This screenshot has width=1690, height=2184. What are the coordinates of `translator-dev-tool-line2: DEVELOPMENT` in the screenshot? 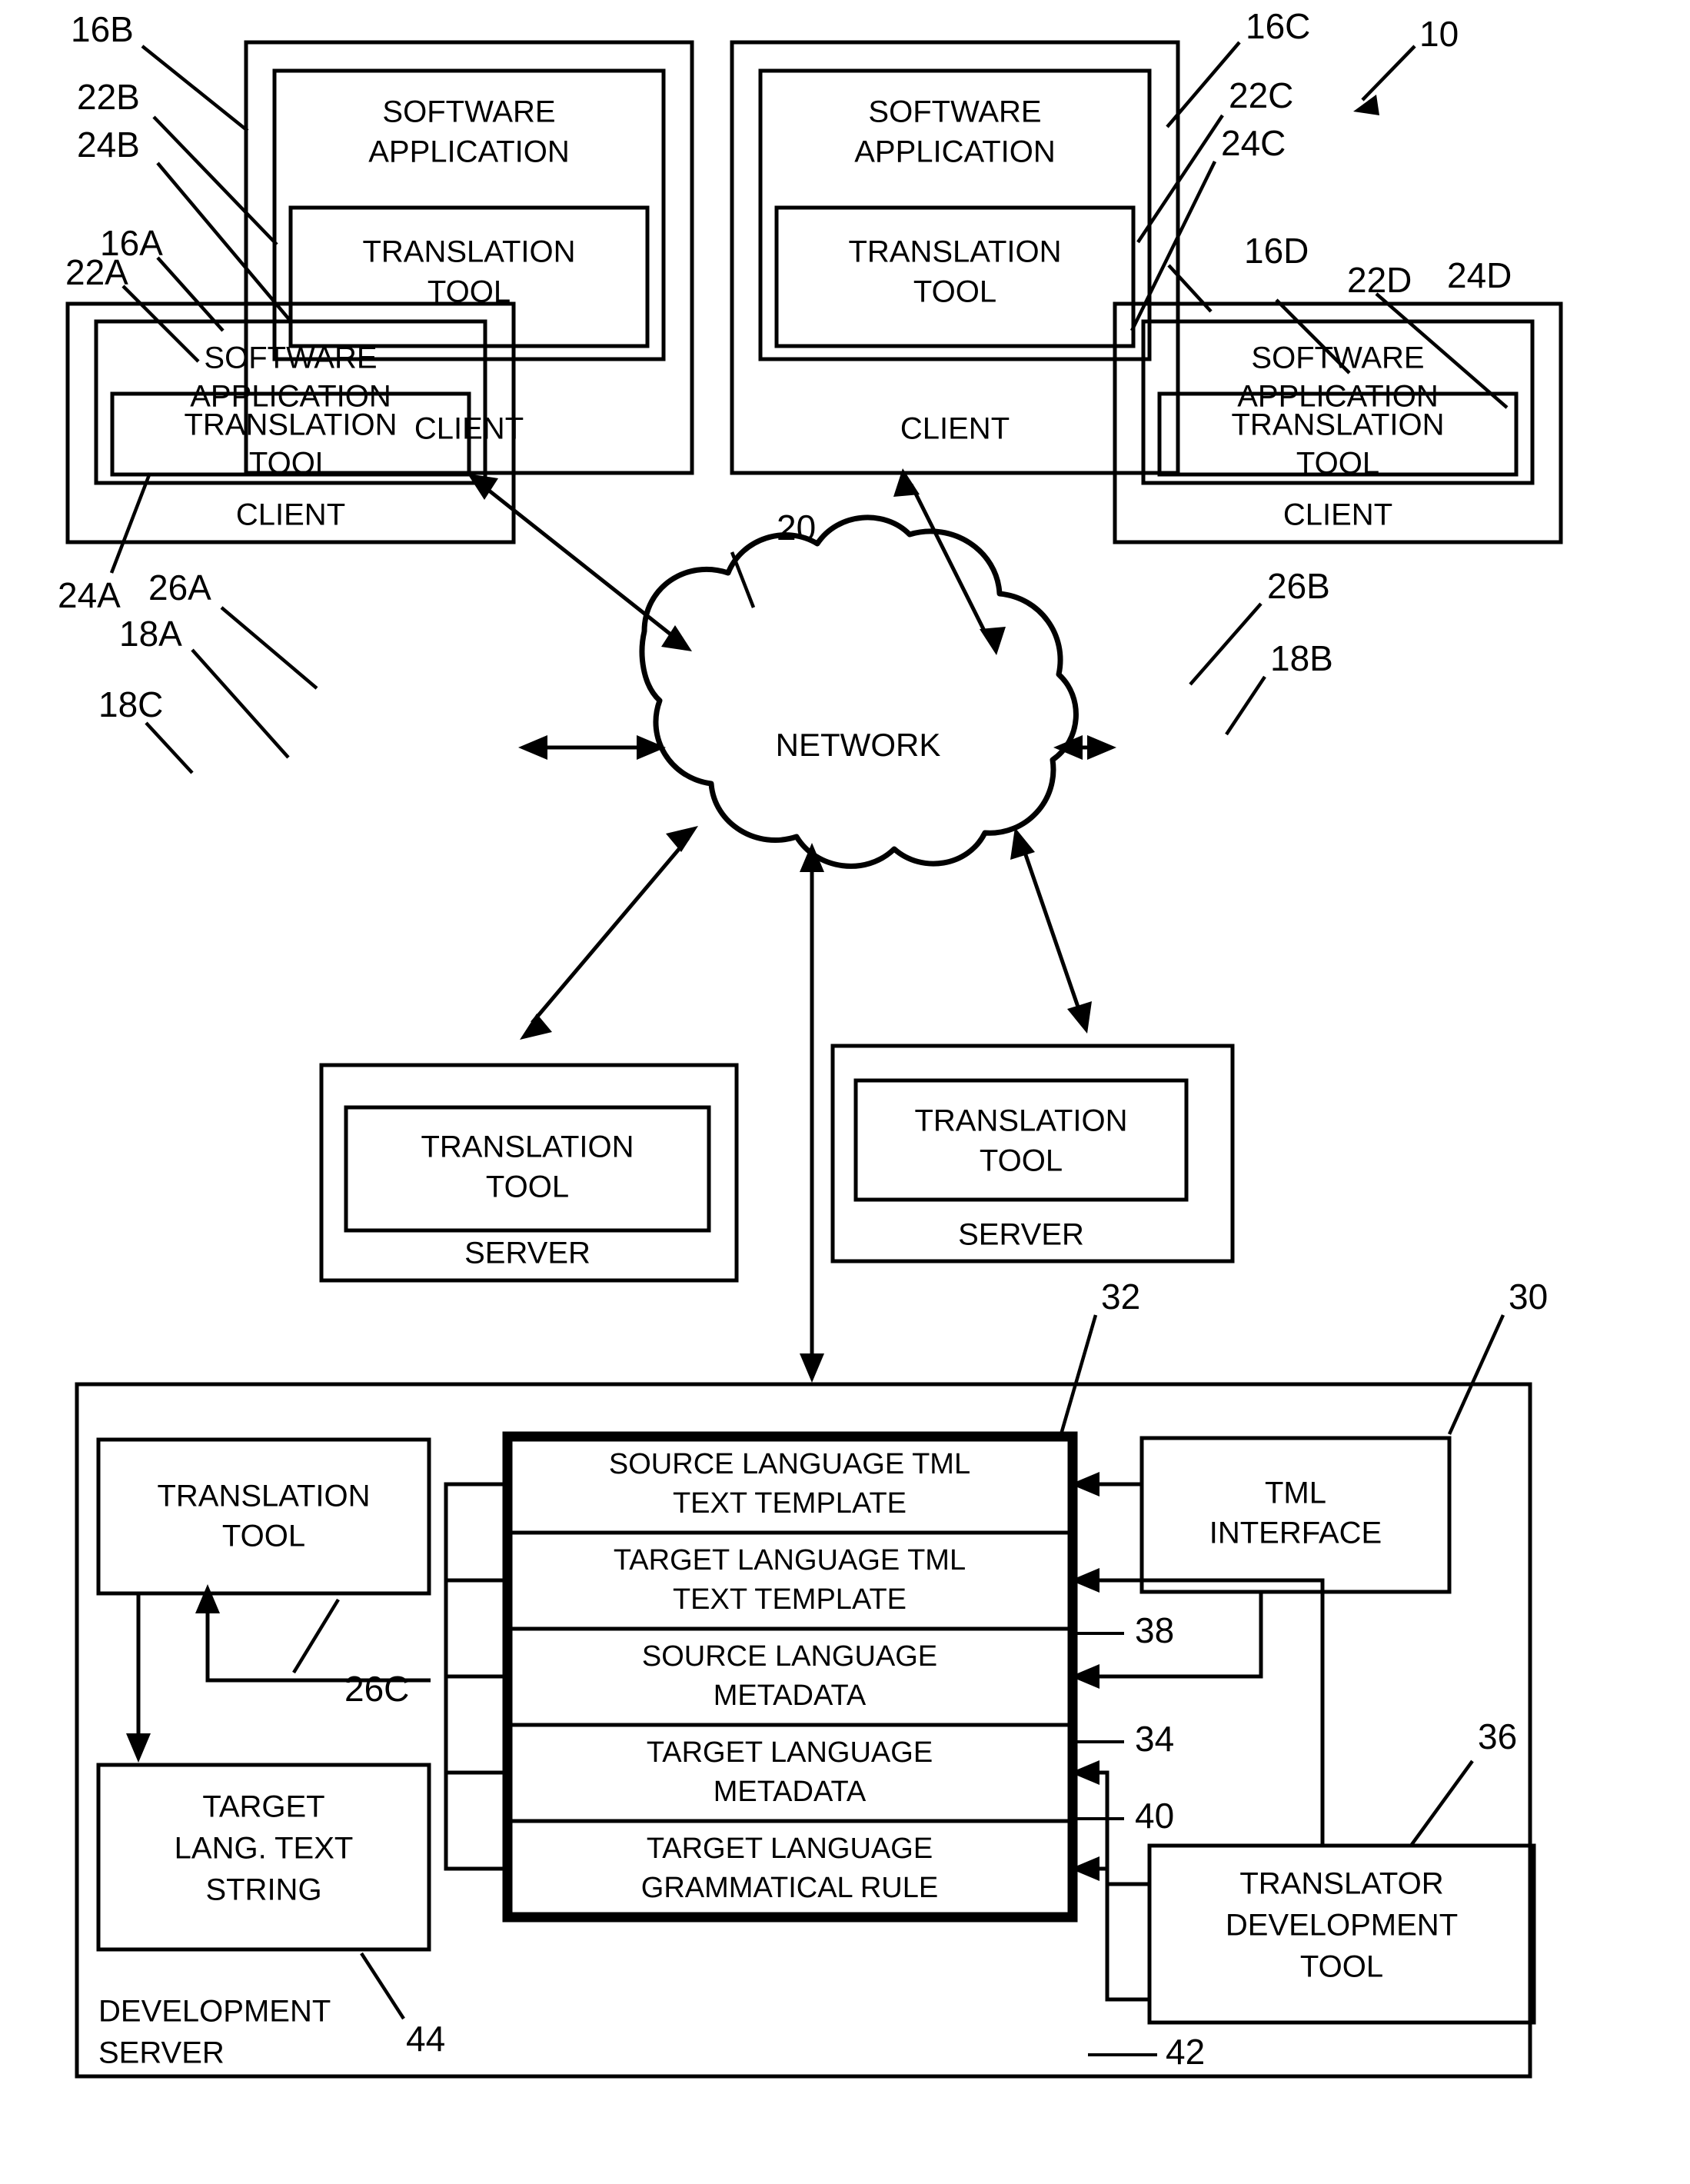 It's located at (1342, 1926).